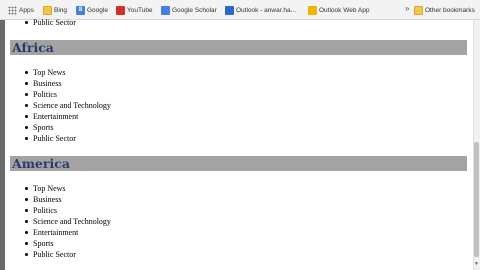 The width and height of the screenshot is (480, 270). Describe the element at coordinates (312, 10) in the screenshot. I see `outlook-web-app-icon` at that location.